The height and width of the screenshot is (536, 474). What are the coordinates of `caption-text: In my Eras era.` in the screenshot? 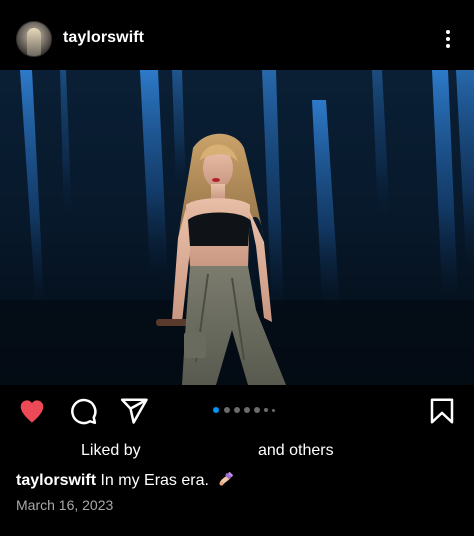 It's located at (154, 480).